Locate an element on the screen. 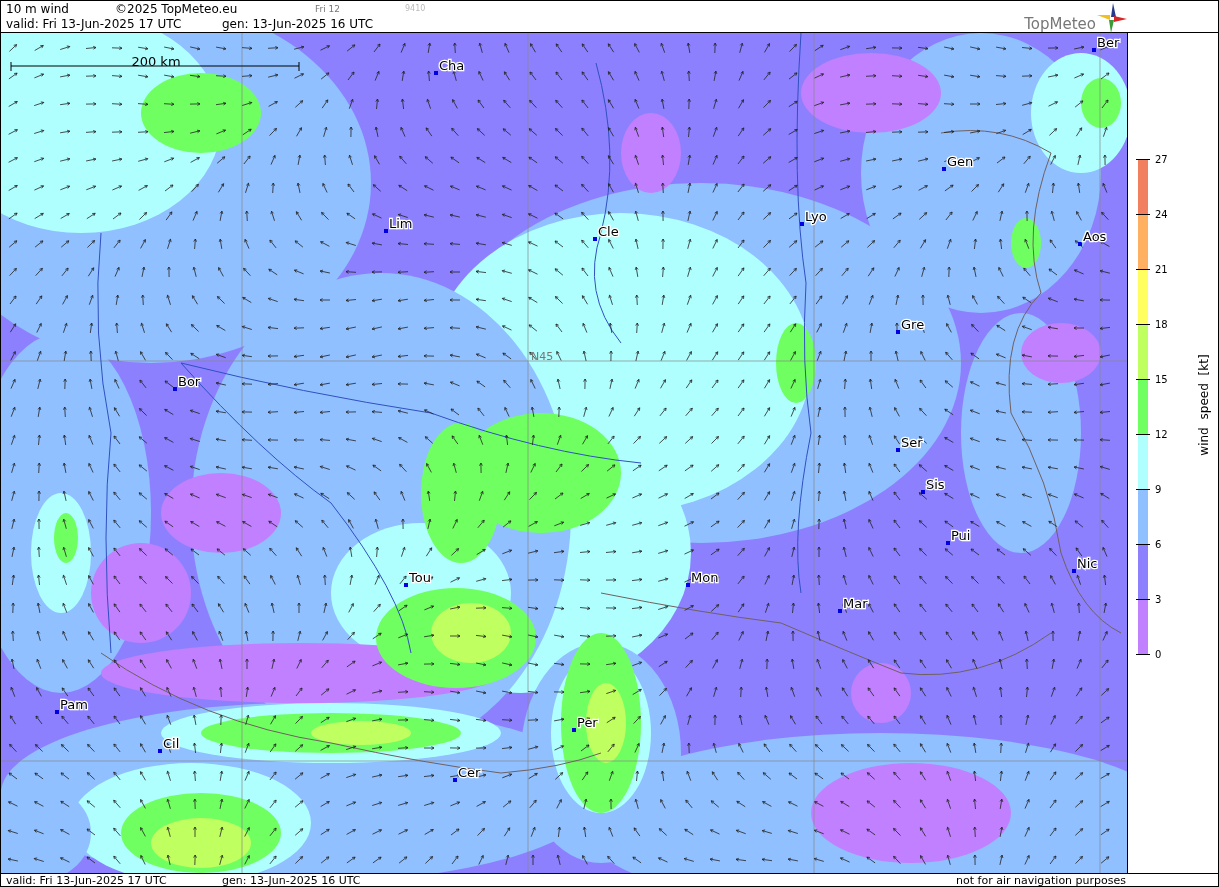  city-label: Nic is located at coordinates (1087, 563).